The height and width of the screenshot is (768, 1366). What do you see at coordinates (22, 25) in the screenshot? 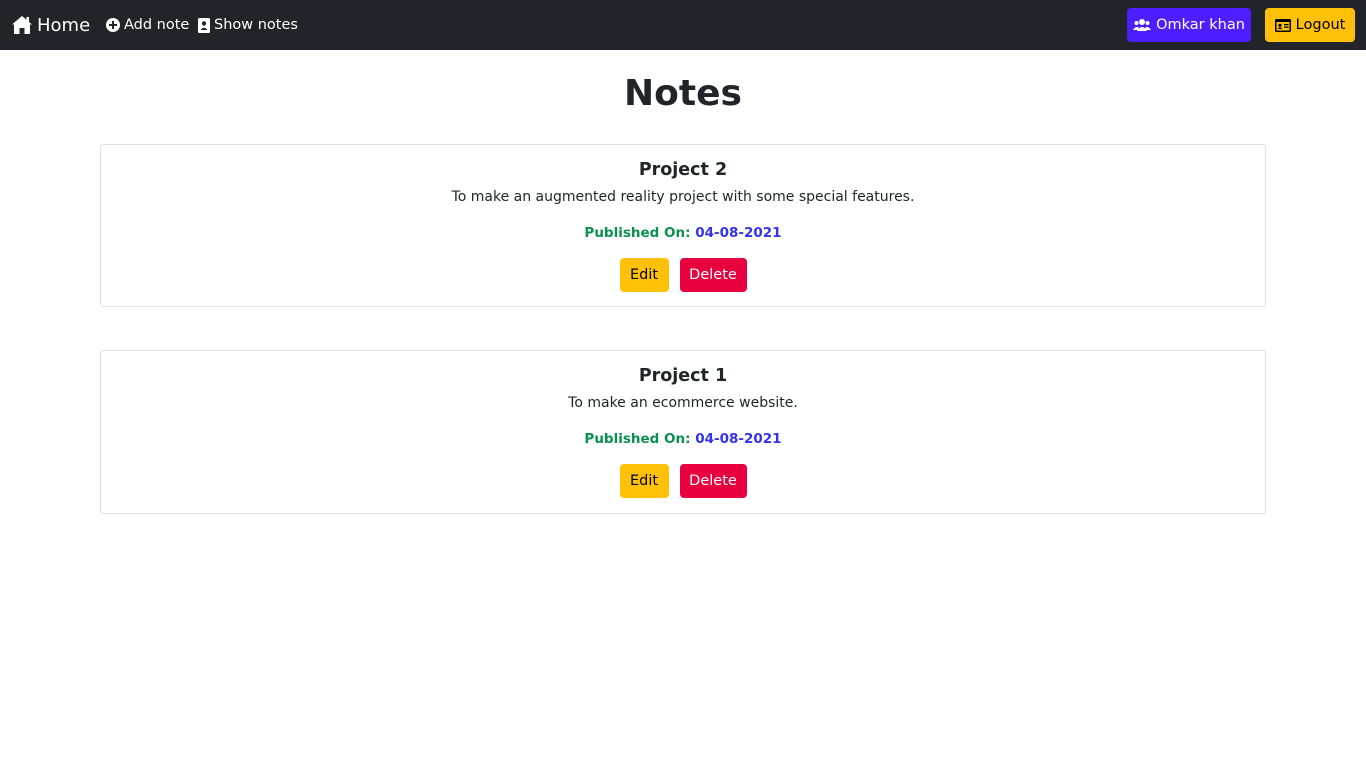
I see `home-icon` at bounding box center [22, 25].